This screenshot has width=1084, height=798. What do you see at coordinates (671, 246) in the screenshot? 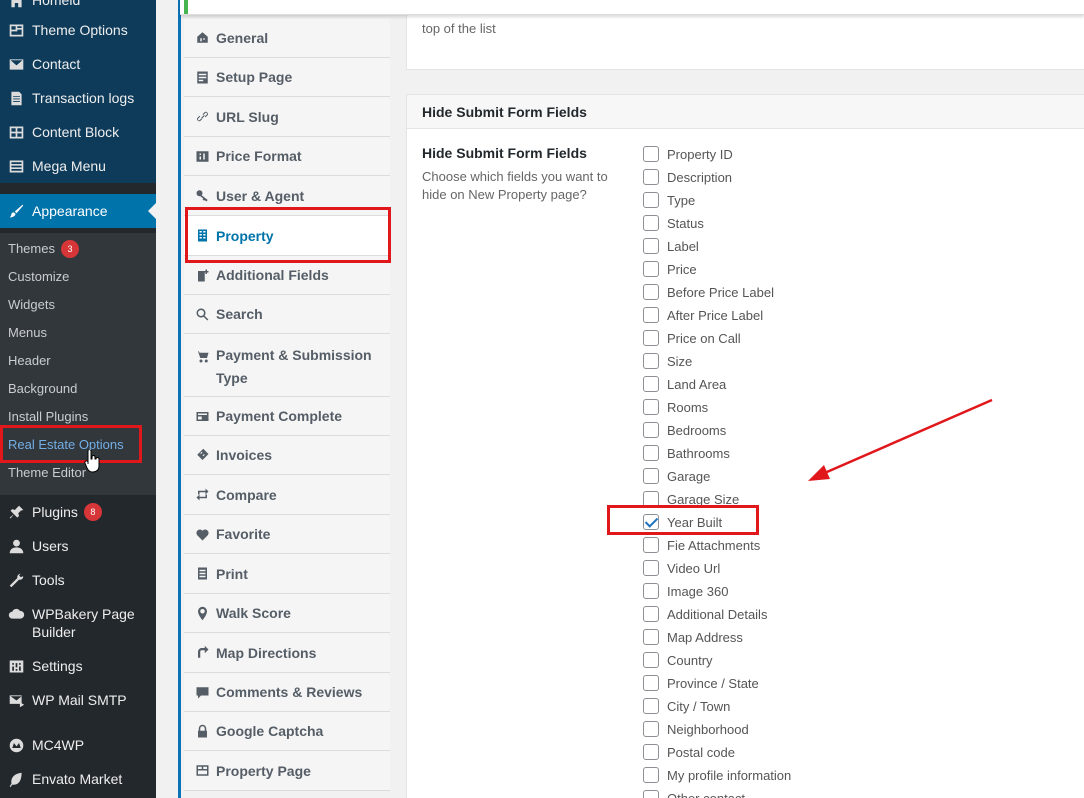
I see `field-option-label: Label` at bounding box center [671, 246].